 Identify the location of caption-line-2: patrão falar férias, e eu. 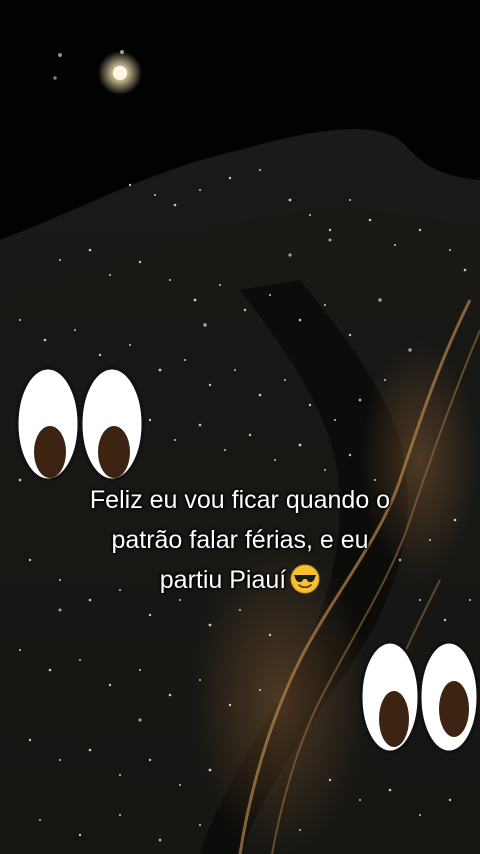
(240, 540).